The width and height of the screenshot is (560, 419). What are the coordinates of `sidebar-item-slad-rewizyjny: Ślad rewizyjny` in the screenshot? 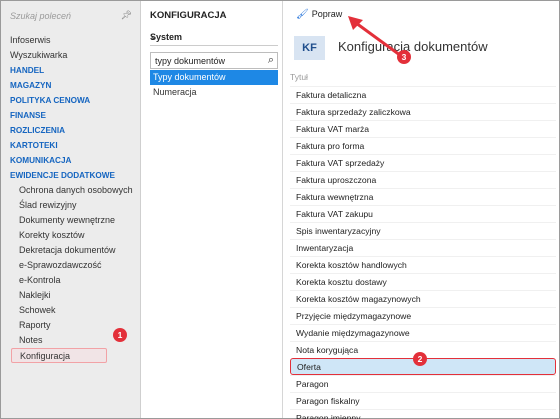 It's located at (70, 205).